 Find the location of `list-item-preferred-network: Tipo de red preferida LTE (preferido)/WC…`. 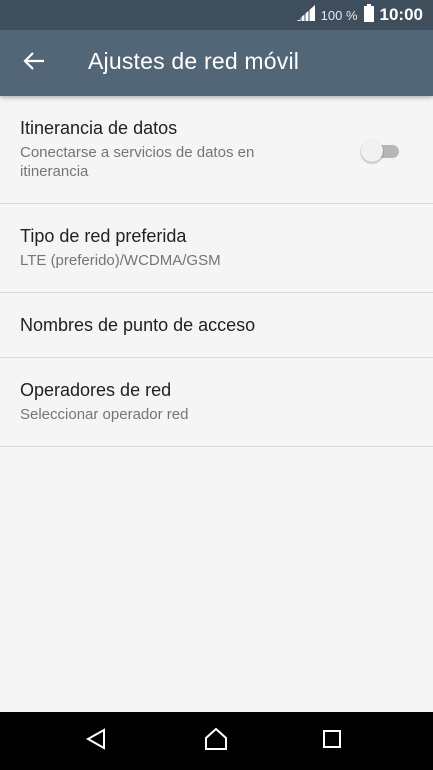

list-item-preferred-network: Tipo de red preferida LTE (preferido)/WC… is located at coordinates (216, 248).